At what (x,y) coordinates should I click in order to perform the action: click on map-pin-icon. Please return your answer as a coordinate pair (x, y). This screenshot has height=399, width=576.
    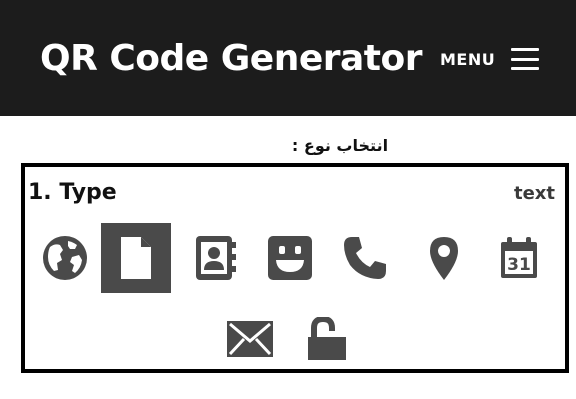
    Looking at the image, I should click on (444, 258).